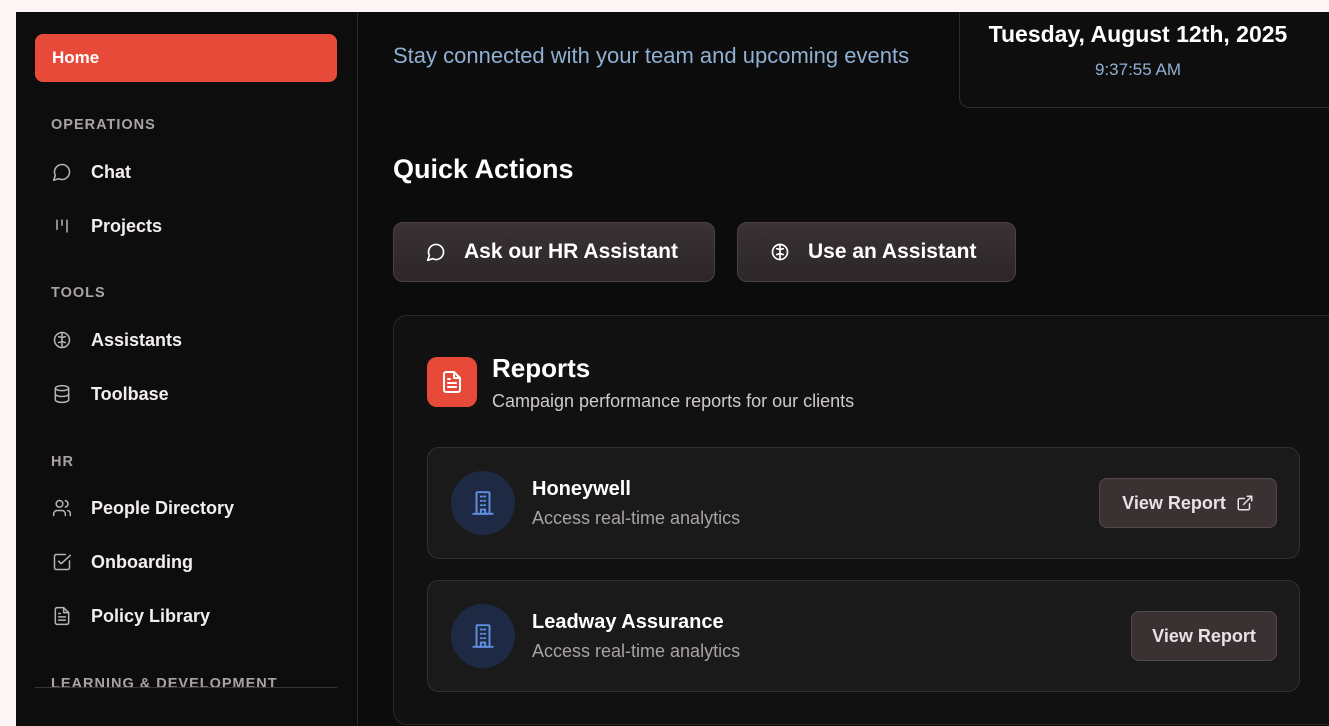 The height and width of the screenshot is (726, 1329). What do you see at coordinates (1137, 69) in the screenshot?
I see `current-time: 9:37:55 AM` at bounding box center [1137, 69].